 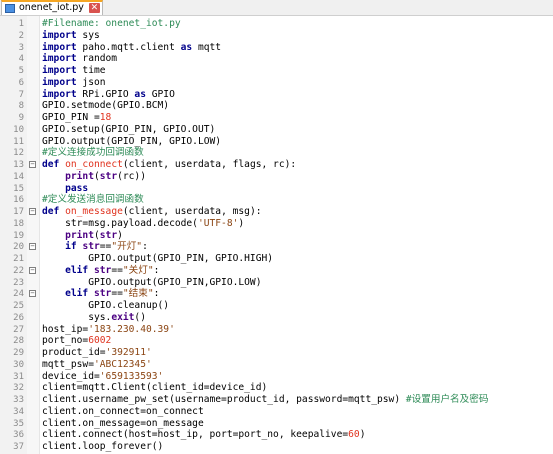 I want to click on line-number: 8, so click(x=21, y=106).